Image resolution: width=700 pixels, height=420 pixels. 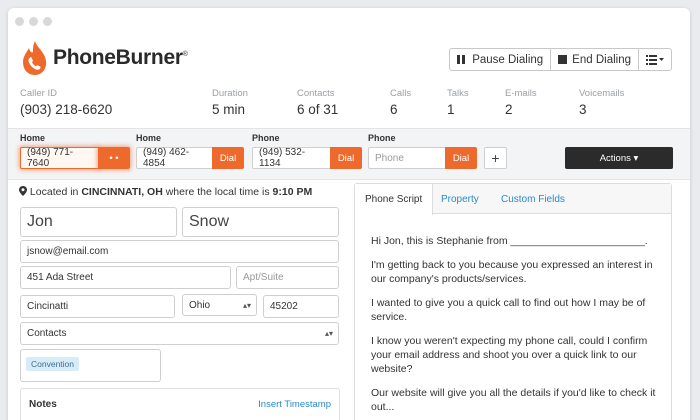 What do you see at coordinates (521, 102) in the screenshot?
I see `stat-emails: E-mails 2` at bounding box center [521, 102].